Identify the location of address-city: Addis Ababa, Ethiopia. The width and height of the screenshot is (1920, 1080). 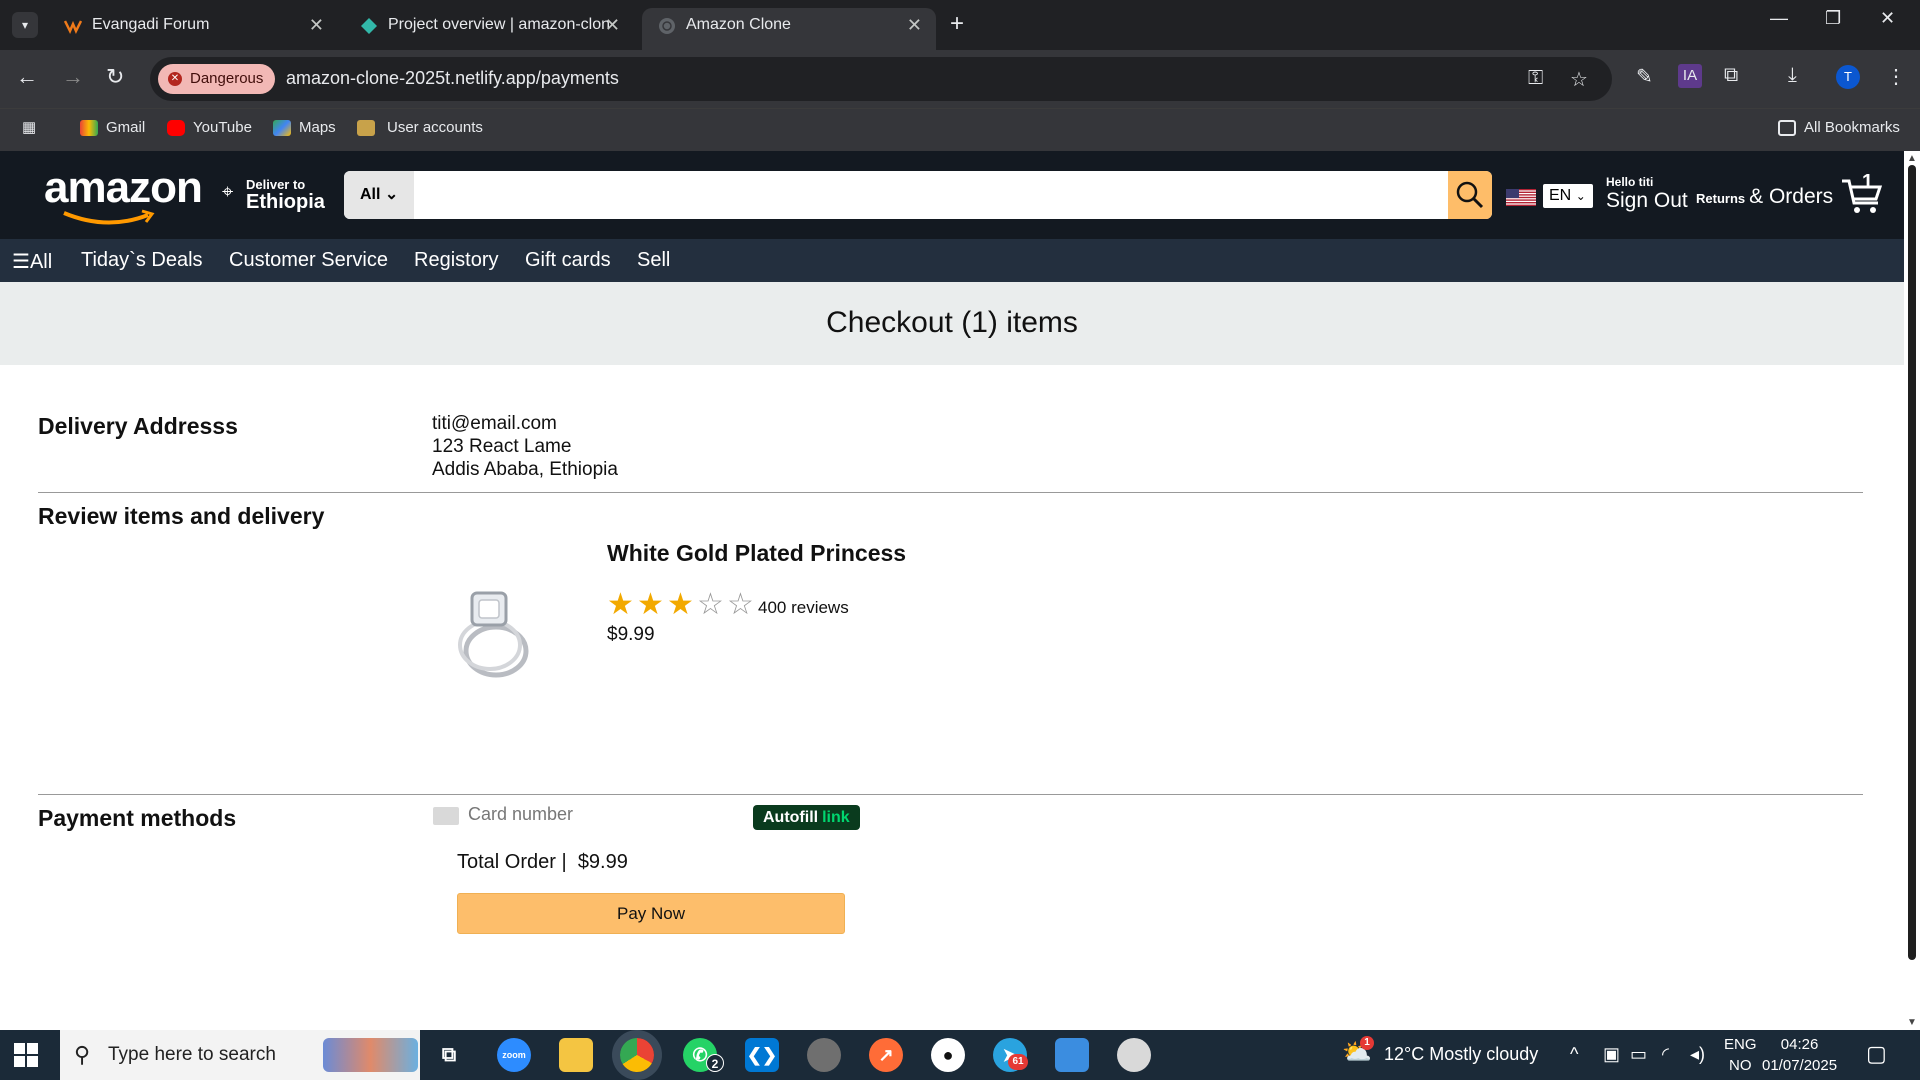
(525, 469).